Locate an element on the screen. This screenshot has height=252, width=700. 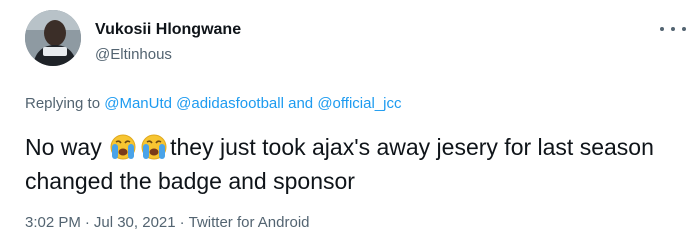
author-name: Vukosii Hlongwane is located at coordinates (168, 30).